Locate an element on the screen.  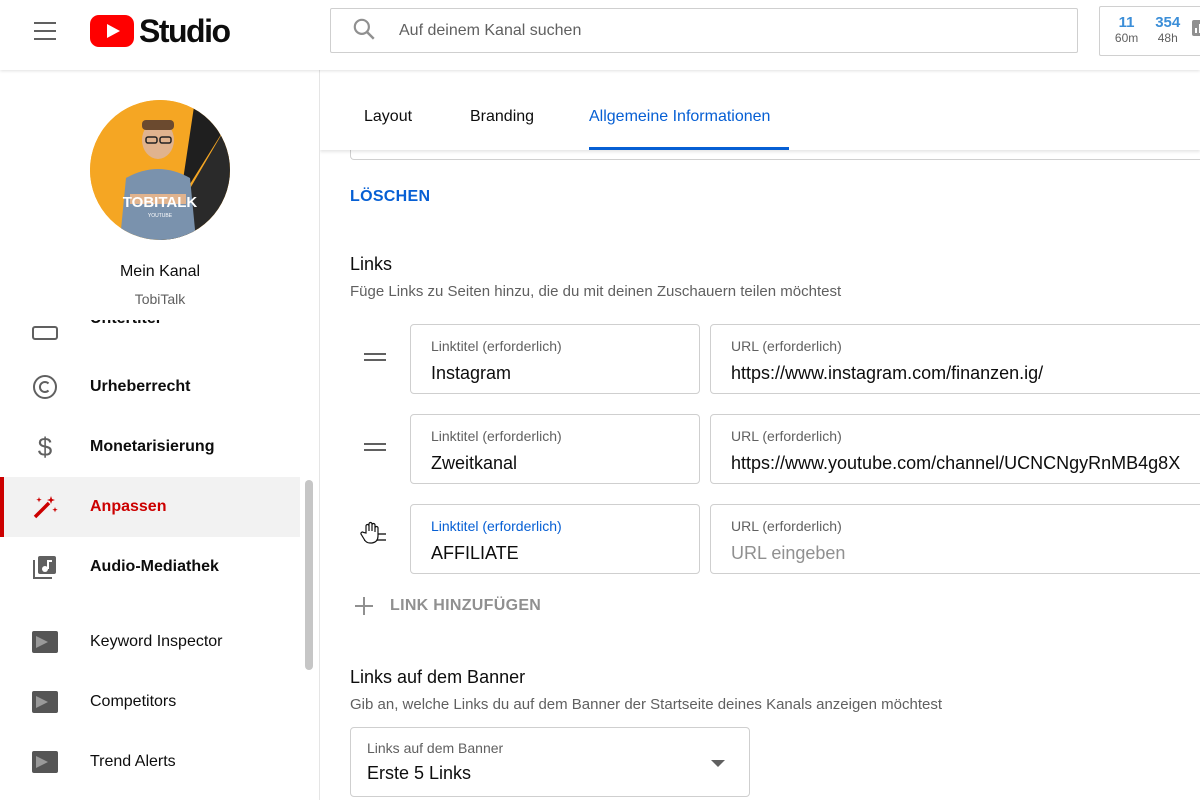
trend-alerts-icon is located at coordinates (45, 762).